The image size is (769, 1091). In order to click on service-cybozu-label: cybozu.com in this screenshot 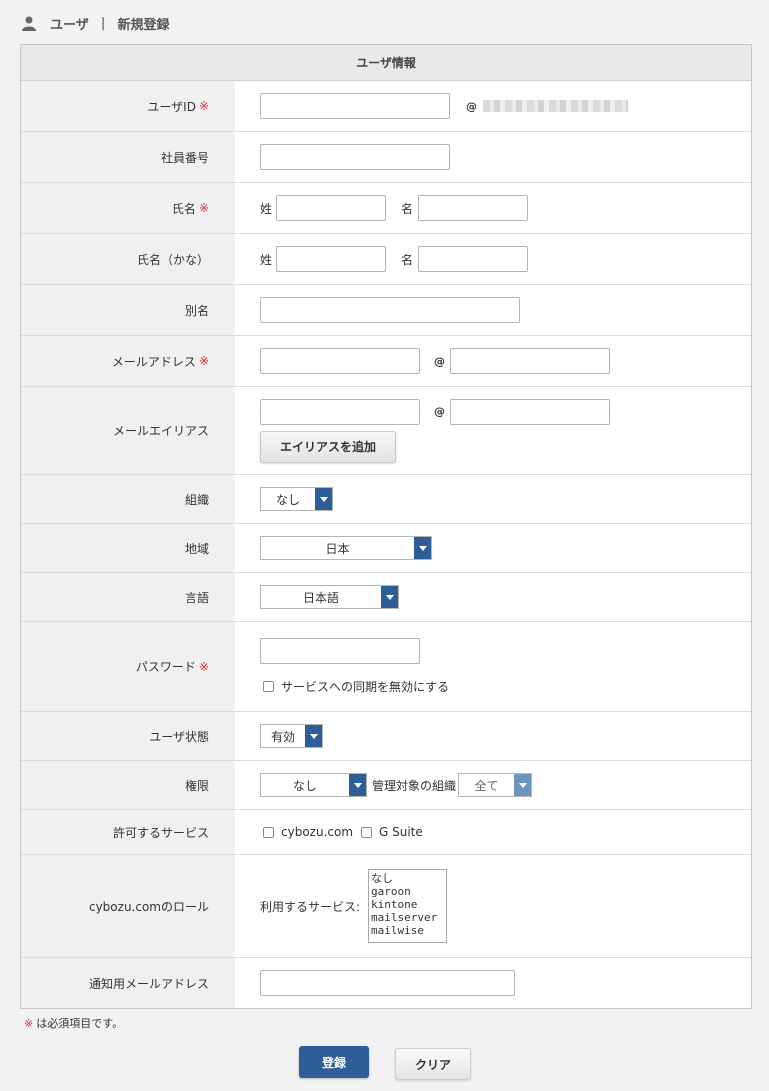, I will do `click(317, 832)`.